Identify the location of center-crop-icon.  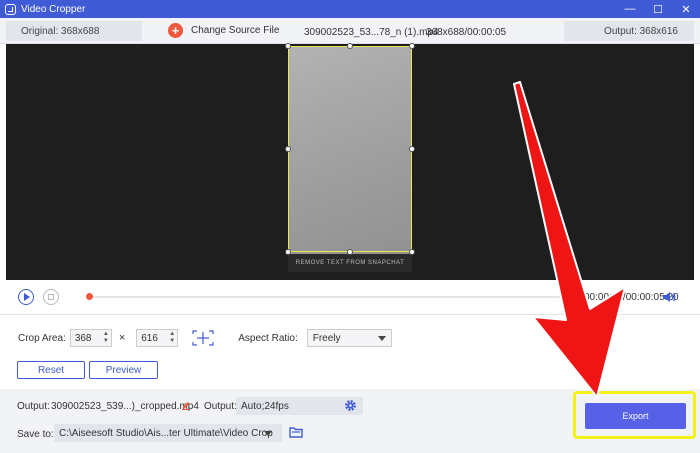
(203, 338).